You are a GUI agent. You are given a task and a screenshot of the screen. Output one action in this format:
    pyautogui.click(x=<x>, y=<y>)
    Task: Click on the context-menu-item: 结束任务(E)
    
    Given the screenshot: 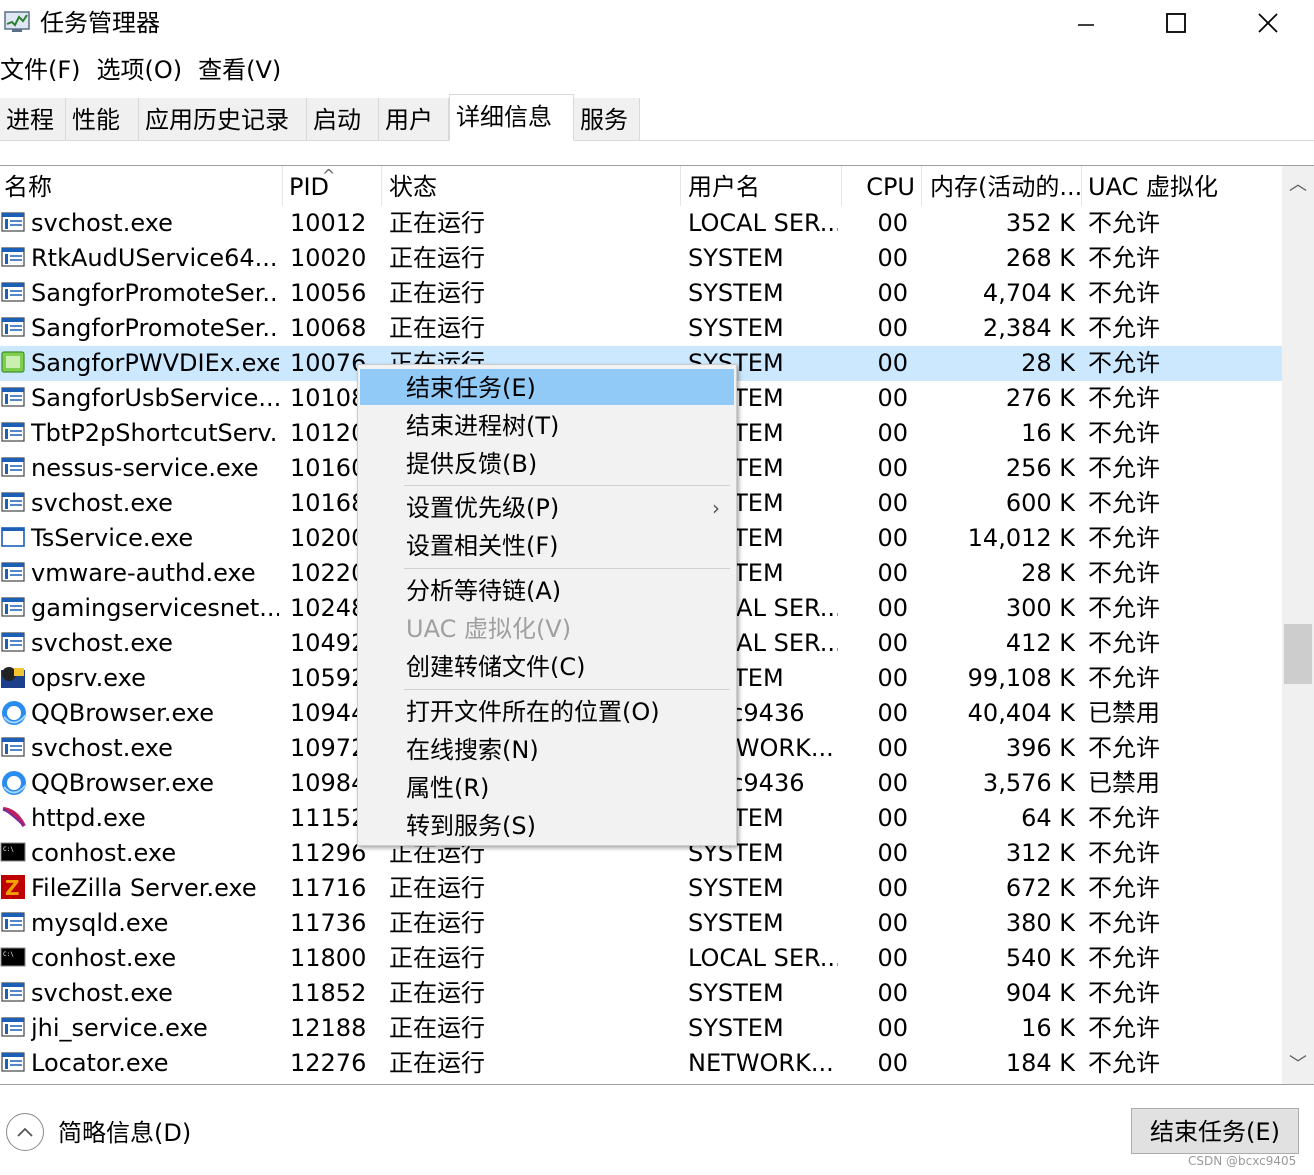 What is the action you would take?
    pyautogui.click(x=547, y=387)
    